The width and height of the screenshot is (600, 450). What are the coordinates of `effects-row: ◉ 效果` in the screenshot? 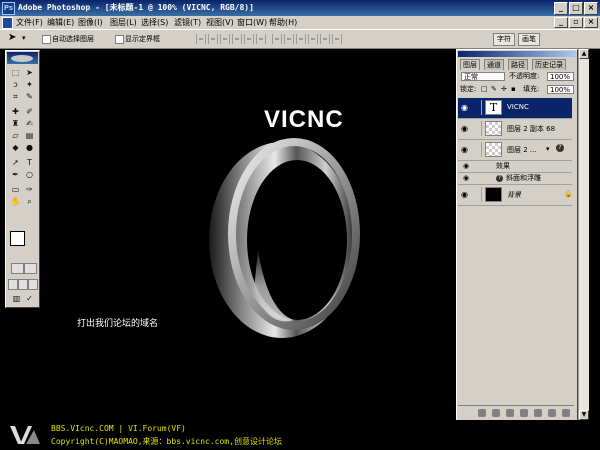 It's located at (515, 167).